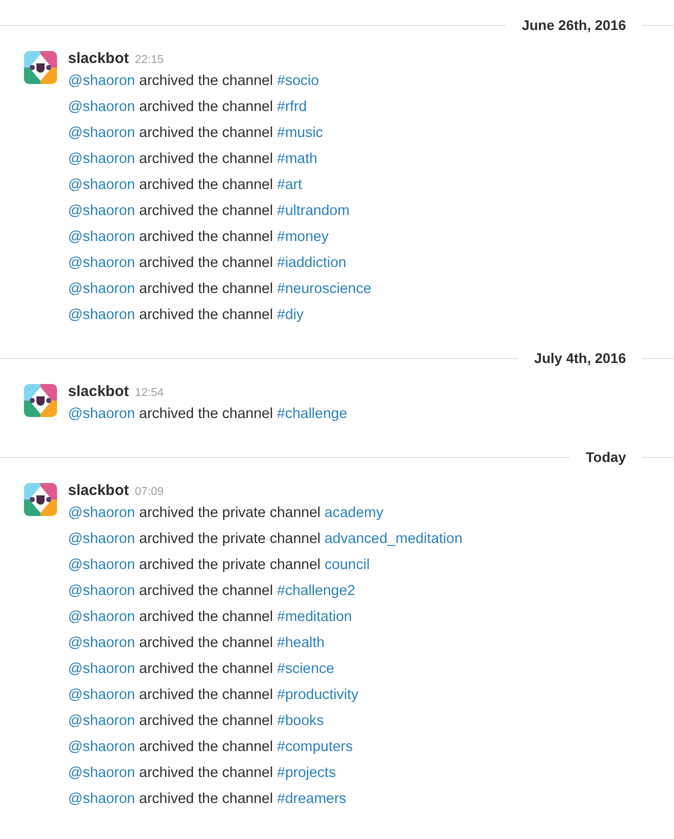 The image size is (674, 839). Describe the element at coordinates (209, 211) in the screenshot. I see `message-text: @shaoron archived the channel #ultrandom` at that location.